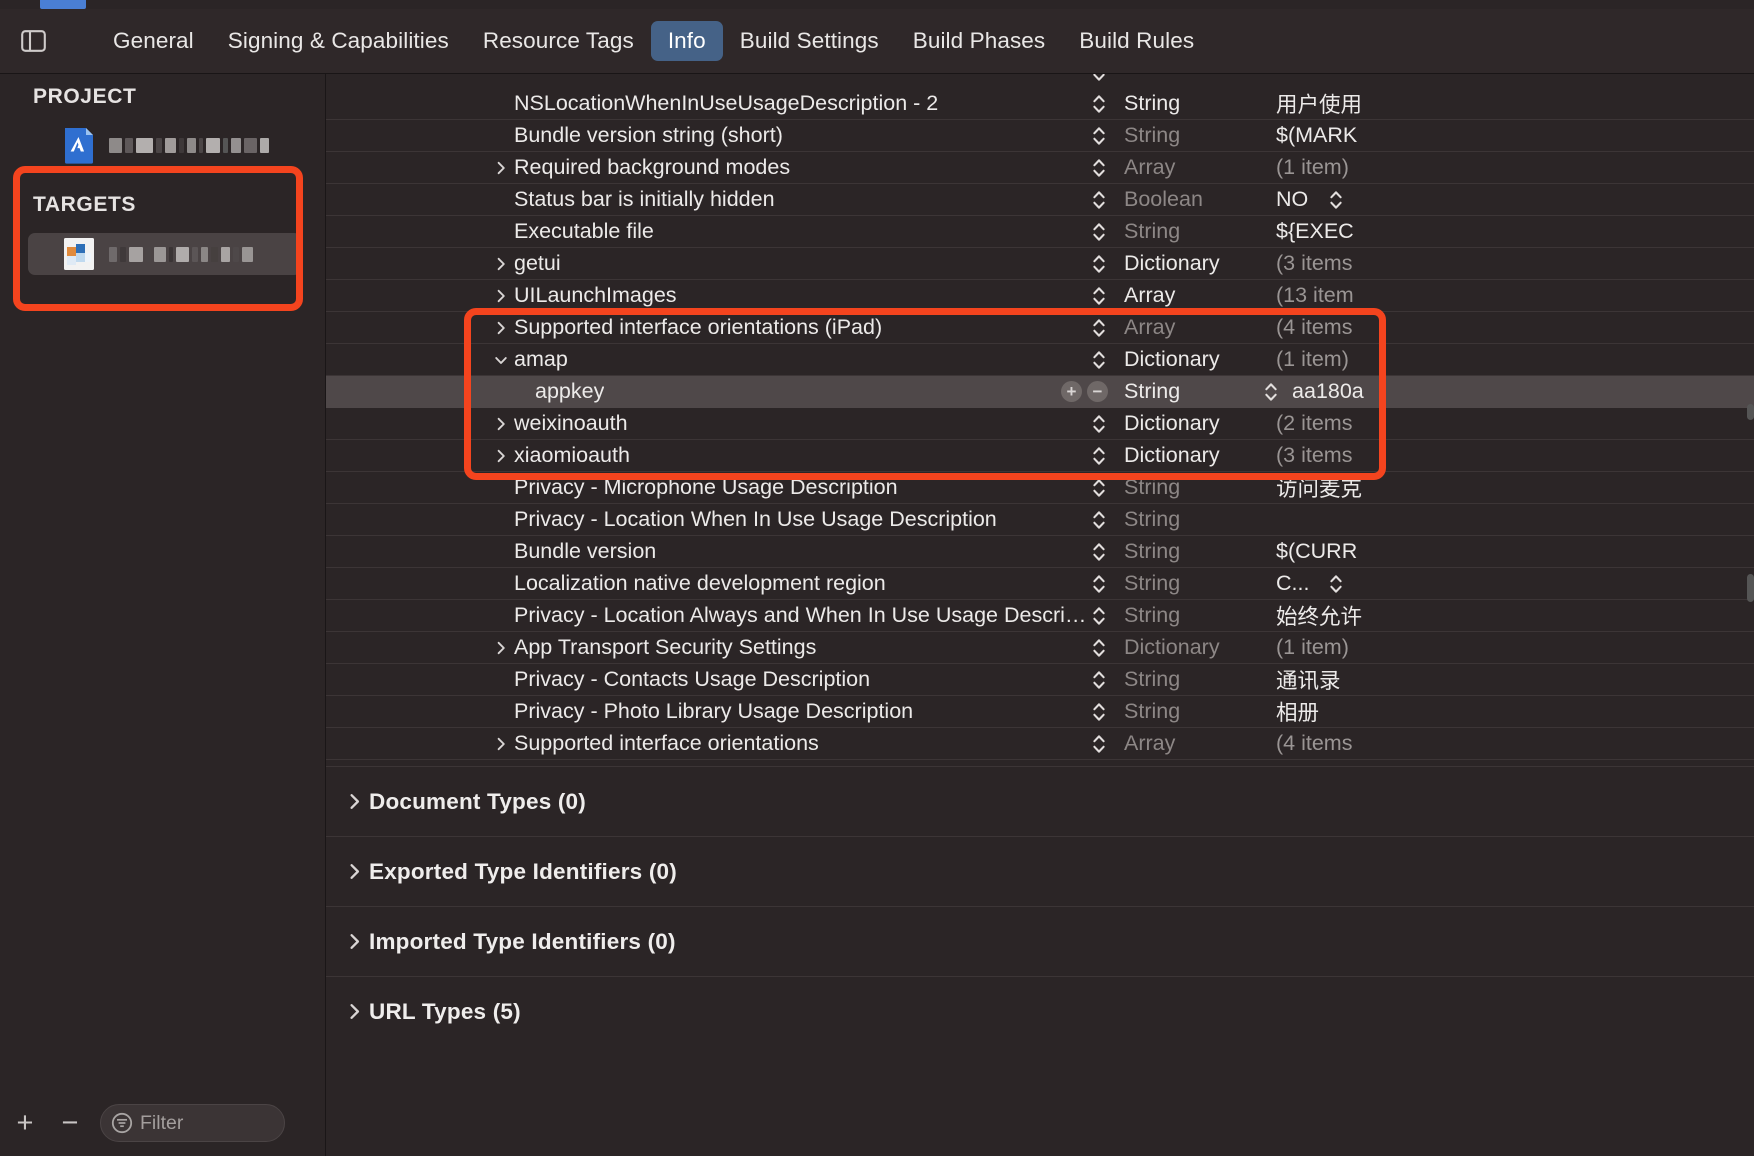  I want to click on plist-value: ${EXEC, so click(1315, 231).